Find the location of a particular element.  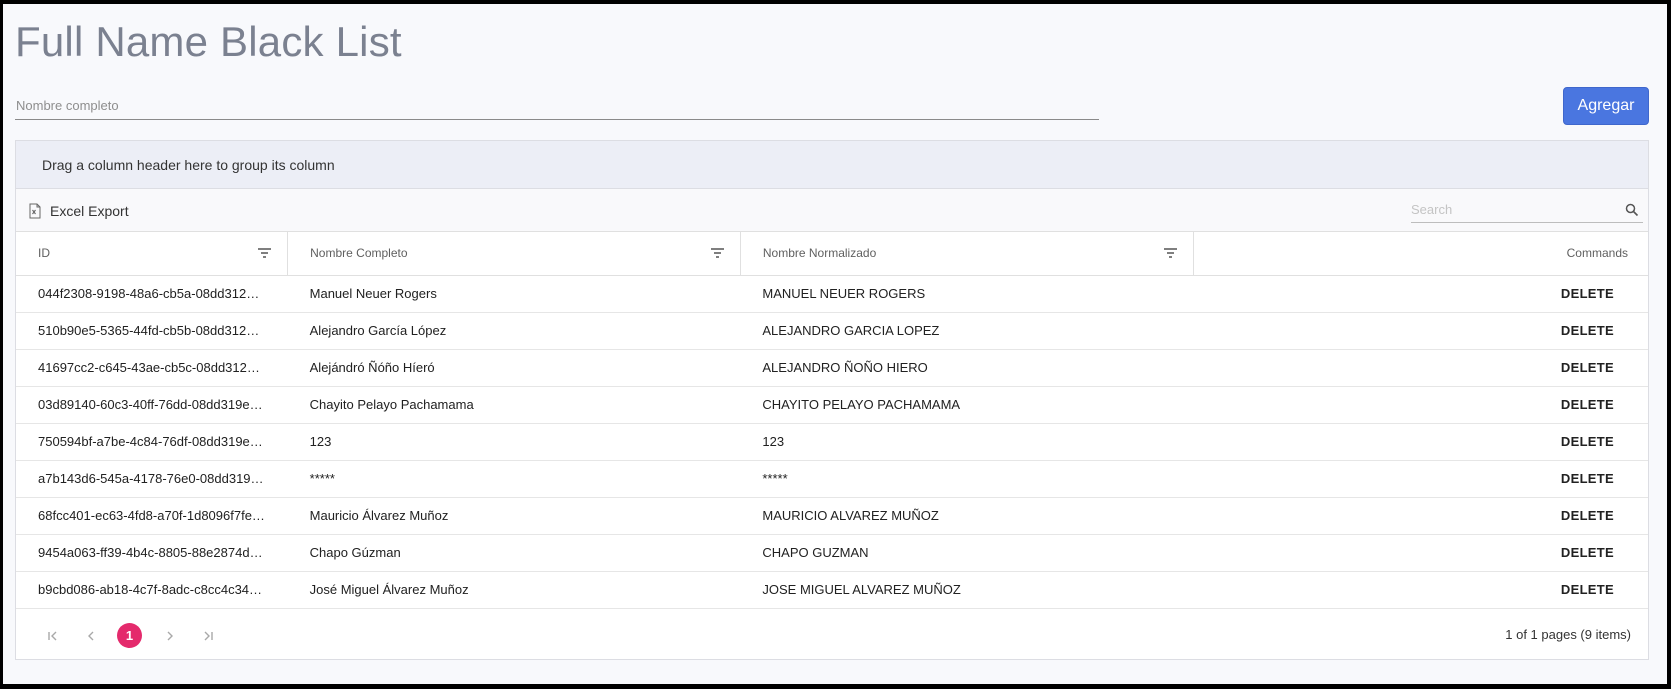

add-button: Agregar is located at coordinates (1606, 106).